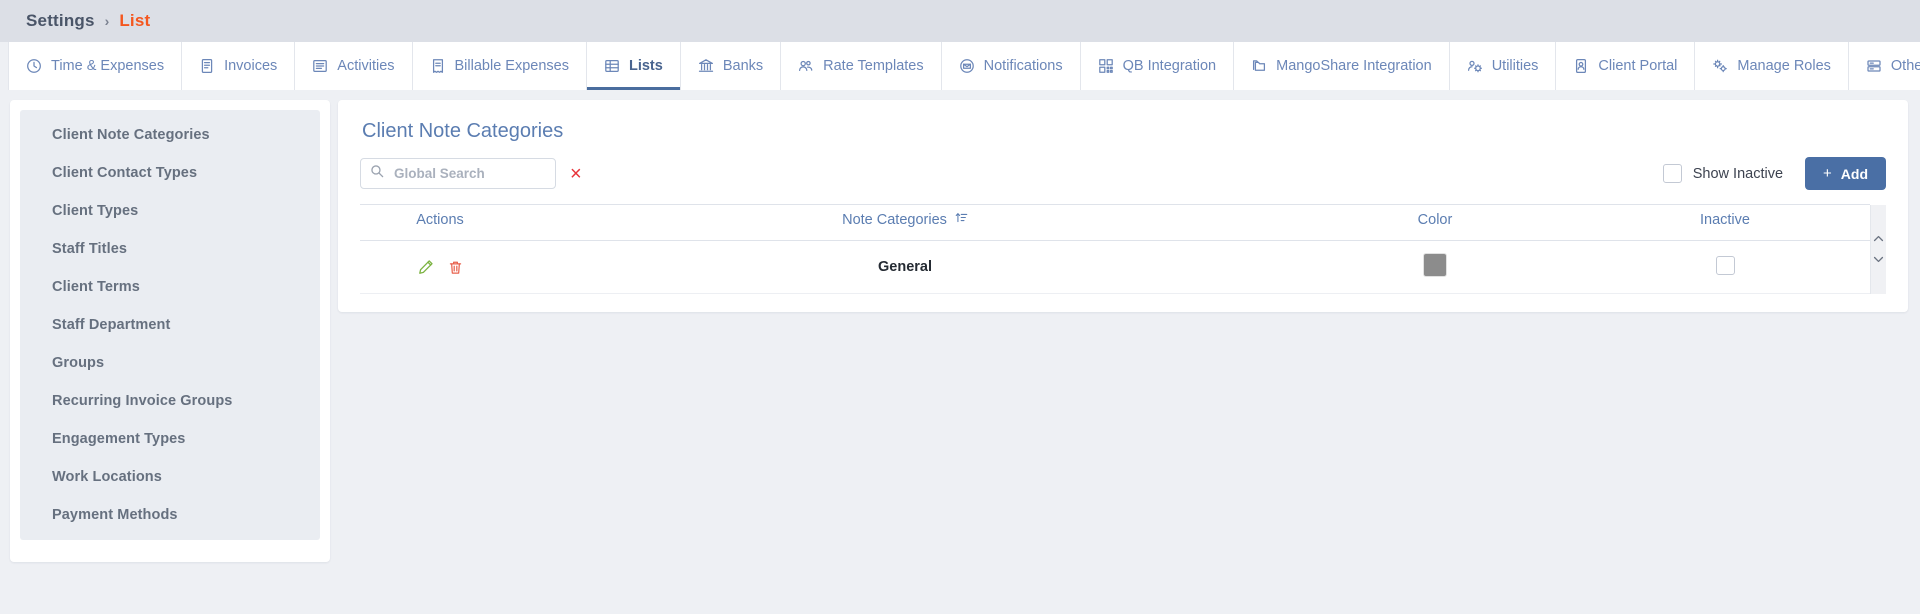  I want to click on global-search-box, so click(458, 173).